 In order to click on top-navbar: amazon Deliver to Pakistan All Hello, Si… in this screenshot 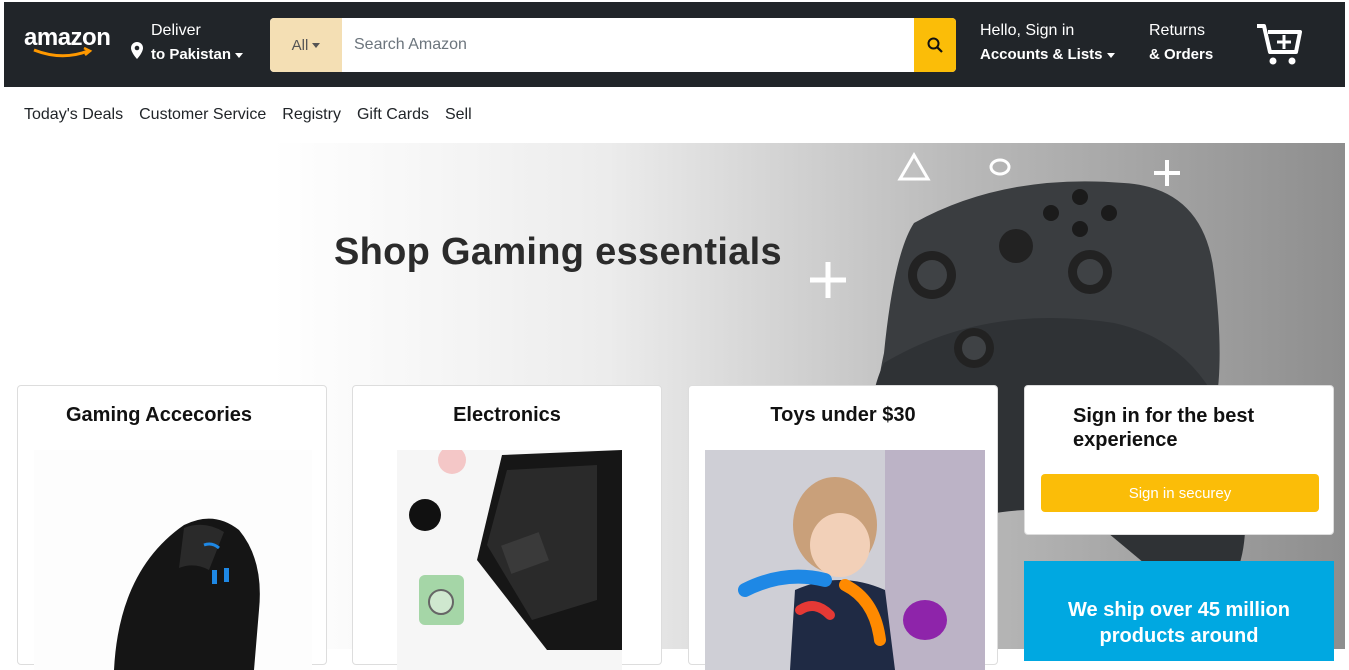, I will do `click(674, 43)`.